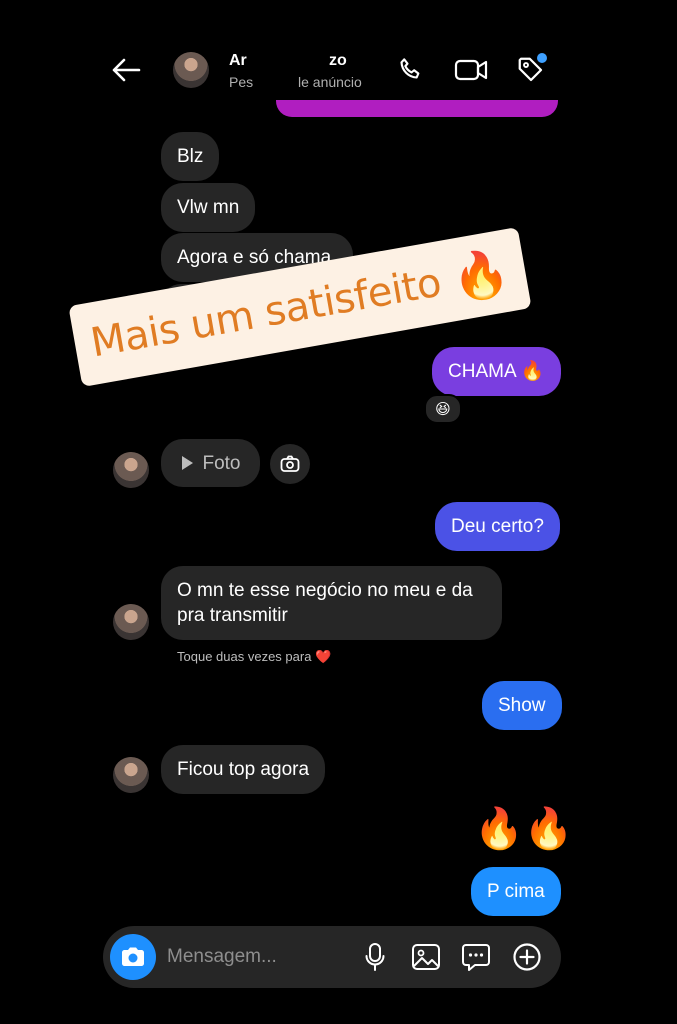 Image resolution: width=677 pixels, height=1024 pixels. What do you see at coordinates (542, 58) in the screenshot?
I see `notification-dot` at bounding box center [542, 58].